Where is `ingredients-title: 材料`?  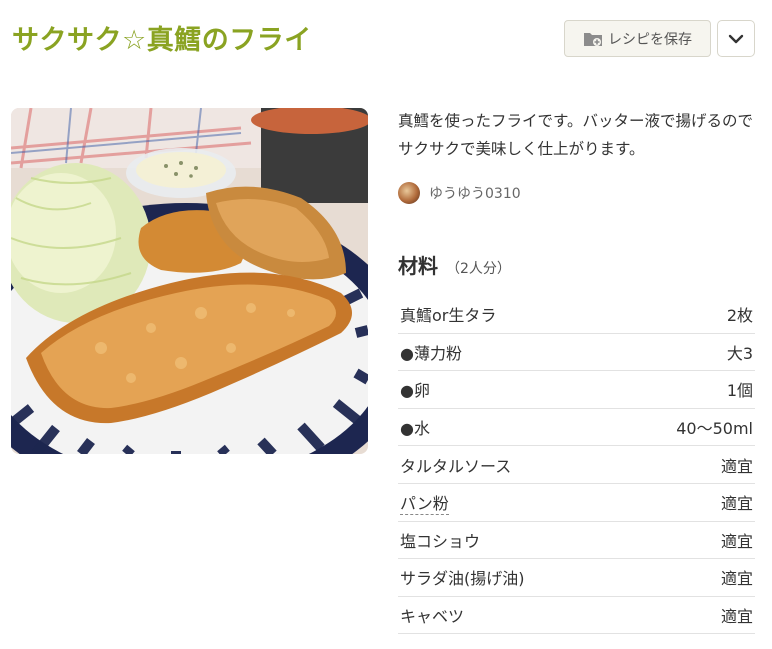
ingredients-title: 材料 is located at coordinates (418, 266).